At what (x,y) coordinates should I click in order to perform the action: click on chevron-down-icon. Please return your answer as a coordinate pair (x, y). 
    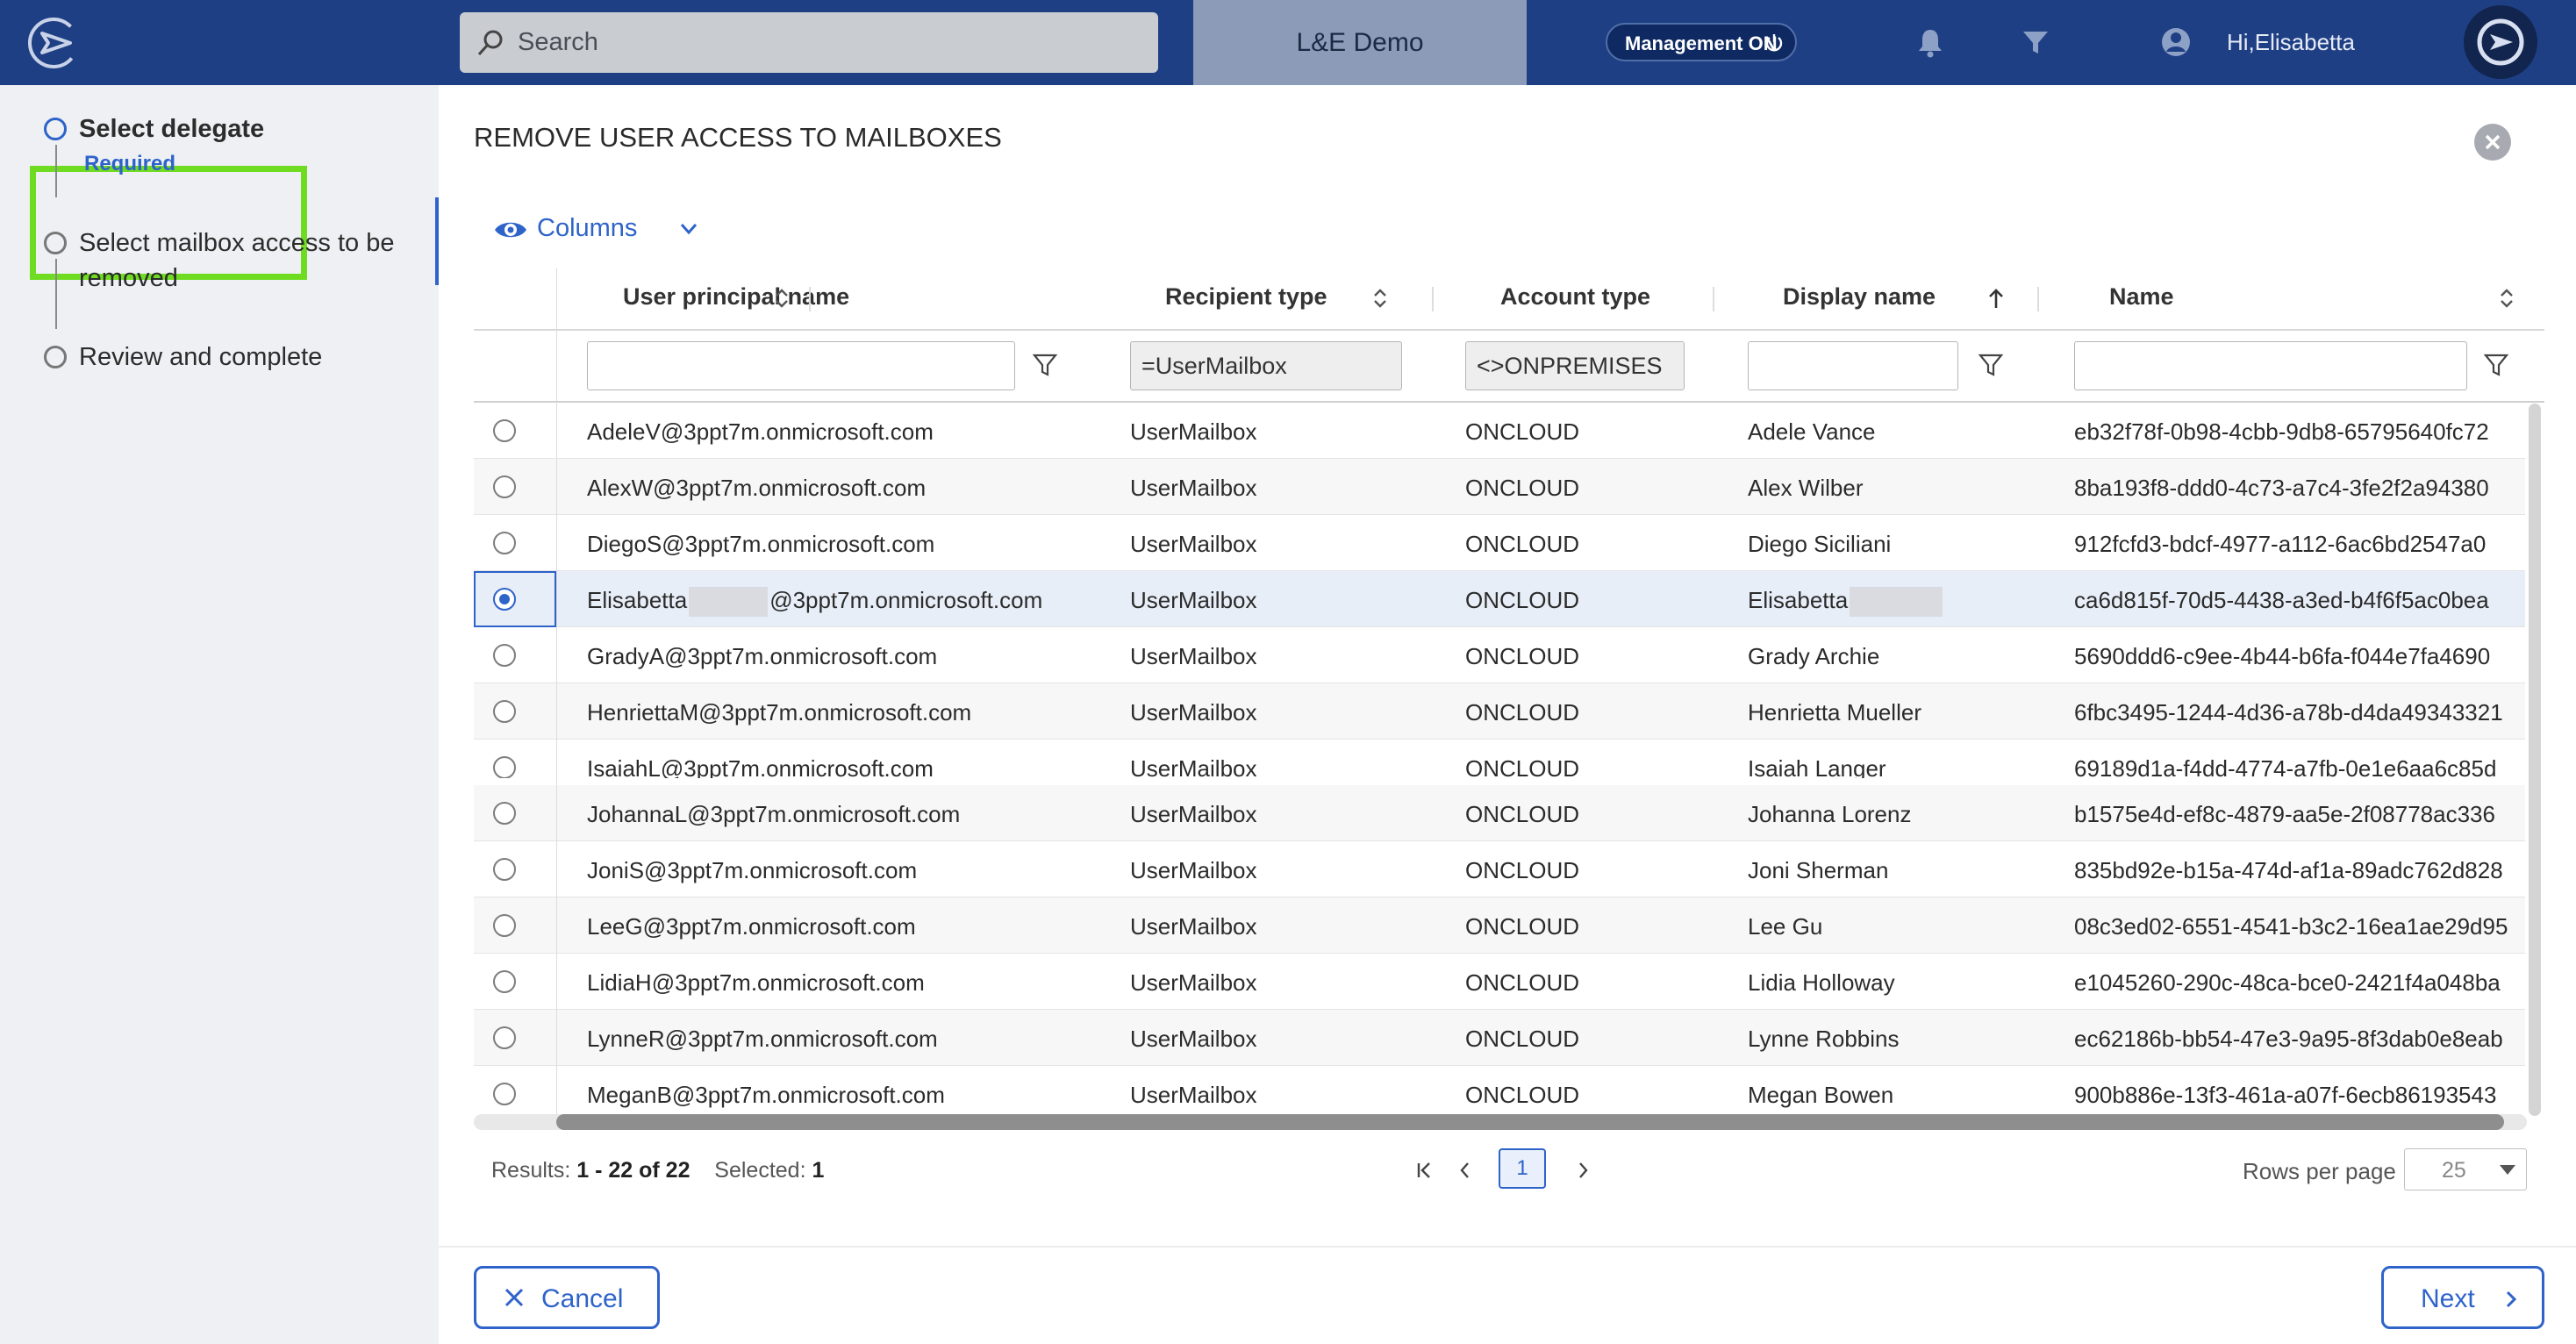
    Looking at the image, I should click on (689, 229).